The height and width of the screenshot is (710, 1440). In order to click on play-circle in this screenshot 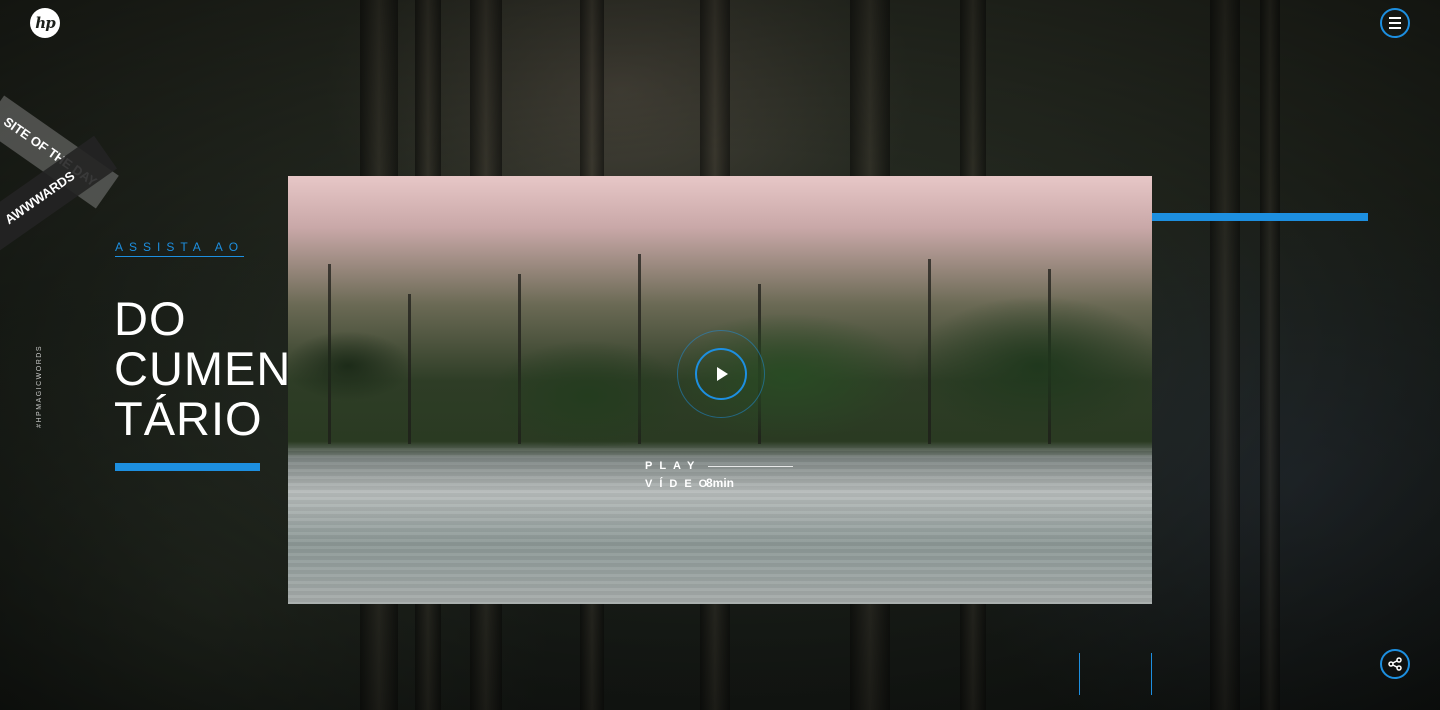, I will do `click(721, 374)`.